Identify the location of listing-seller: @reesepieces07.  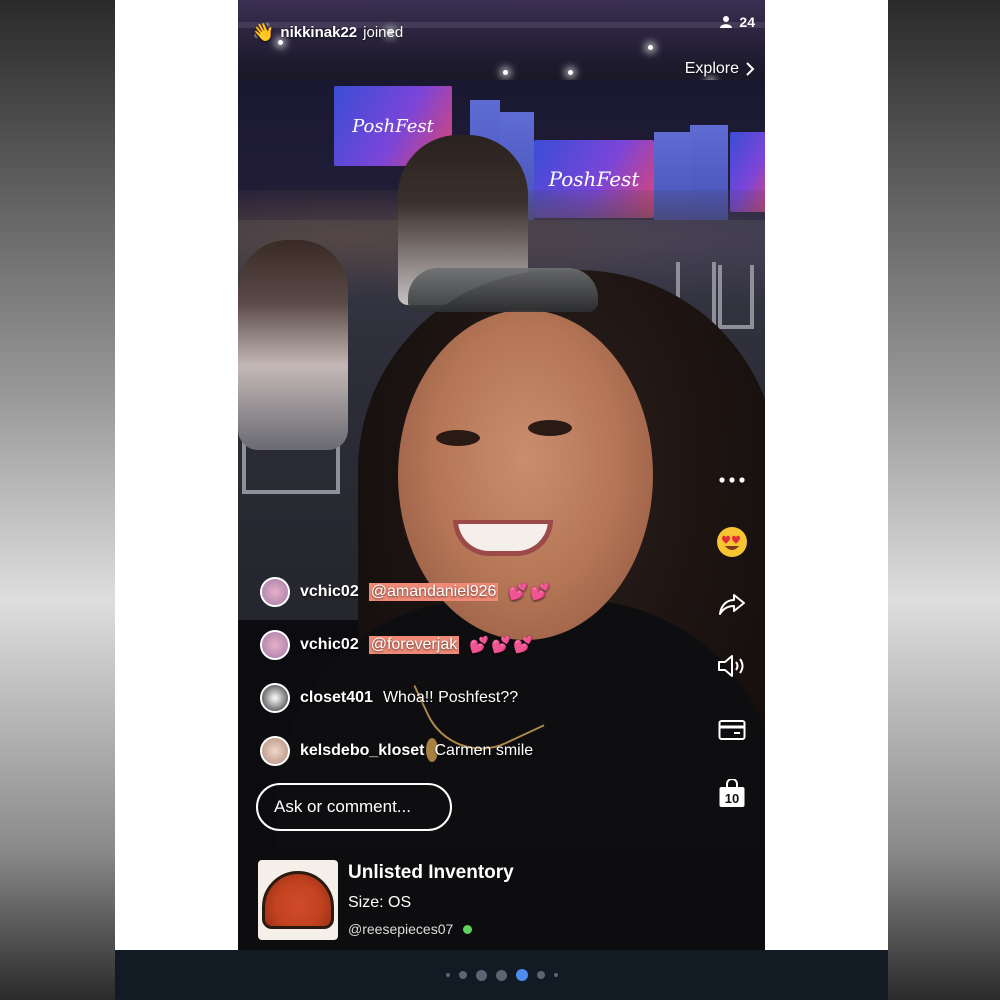
(410, 929).